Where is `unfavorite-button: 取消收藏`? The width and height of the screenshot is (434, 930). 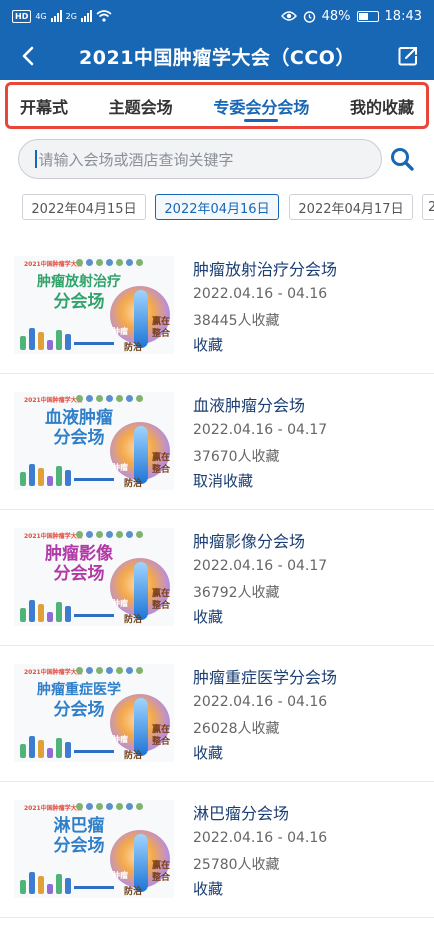
unfavorite-button: 取消收藏 is located at coordinates (223, 480).